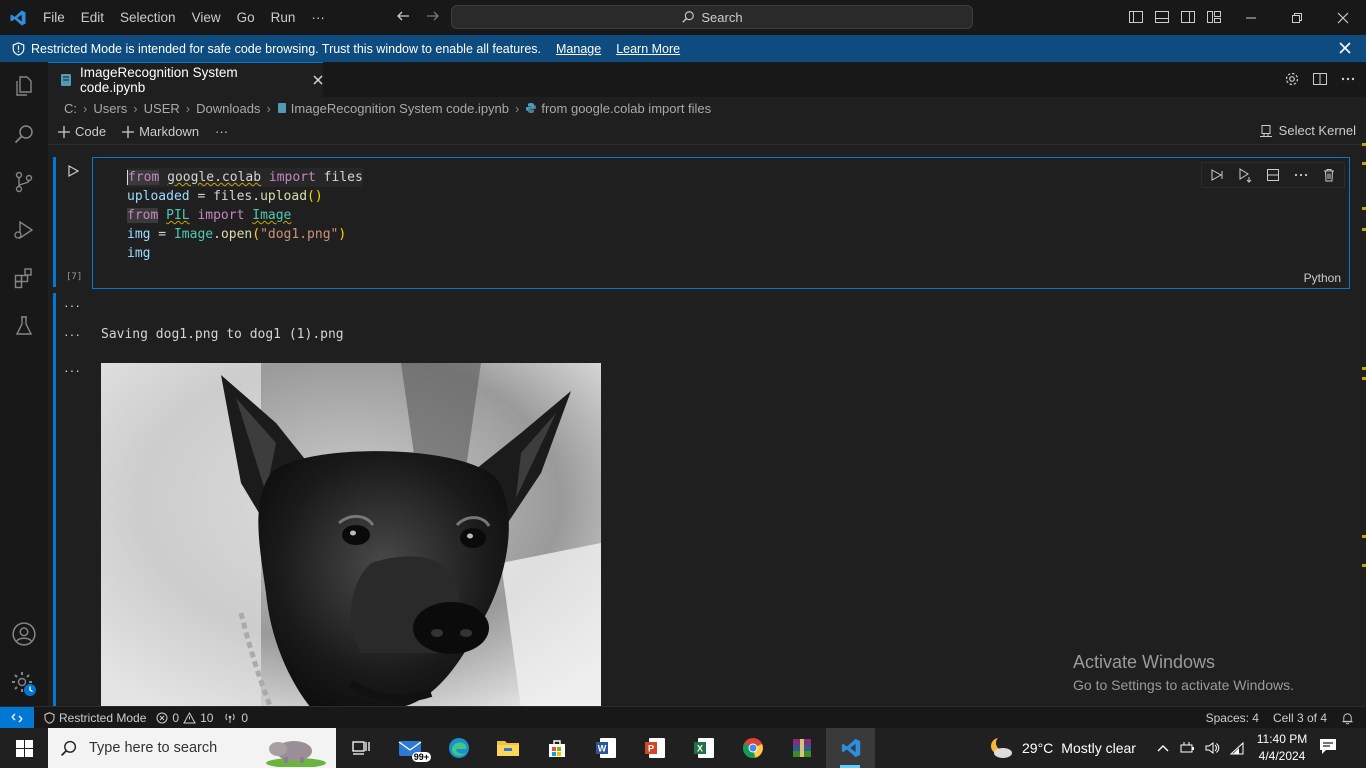 The image size is (1366, 768). I want to click on close-window-button, so click(1343, 17).